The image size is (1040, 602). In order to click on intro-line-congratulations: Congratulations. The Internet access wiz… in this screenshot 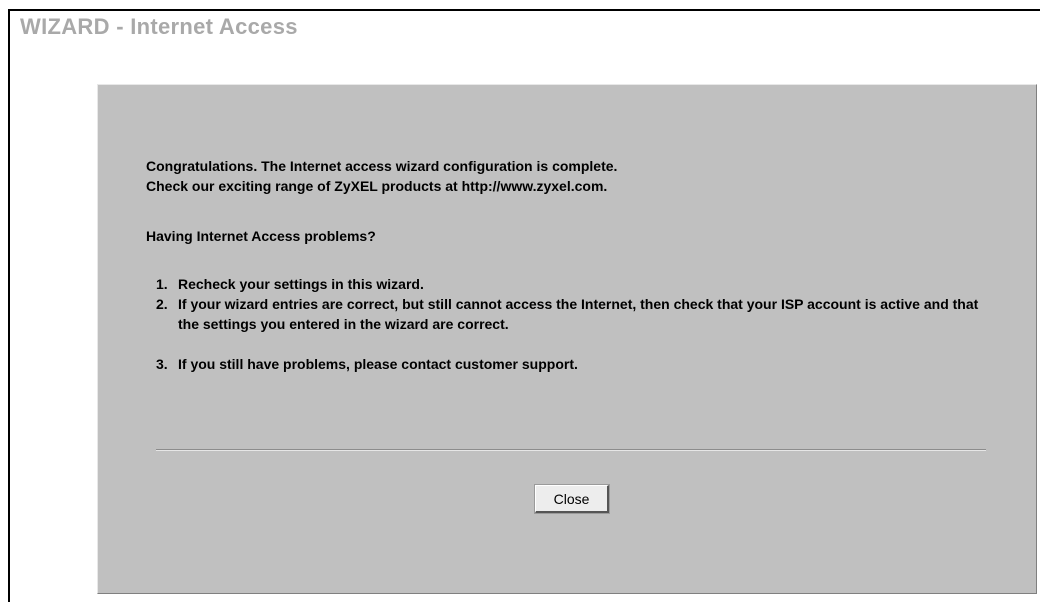, I will do `click(382, 166)`.